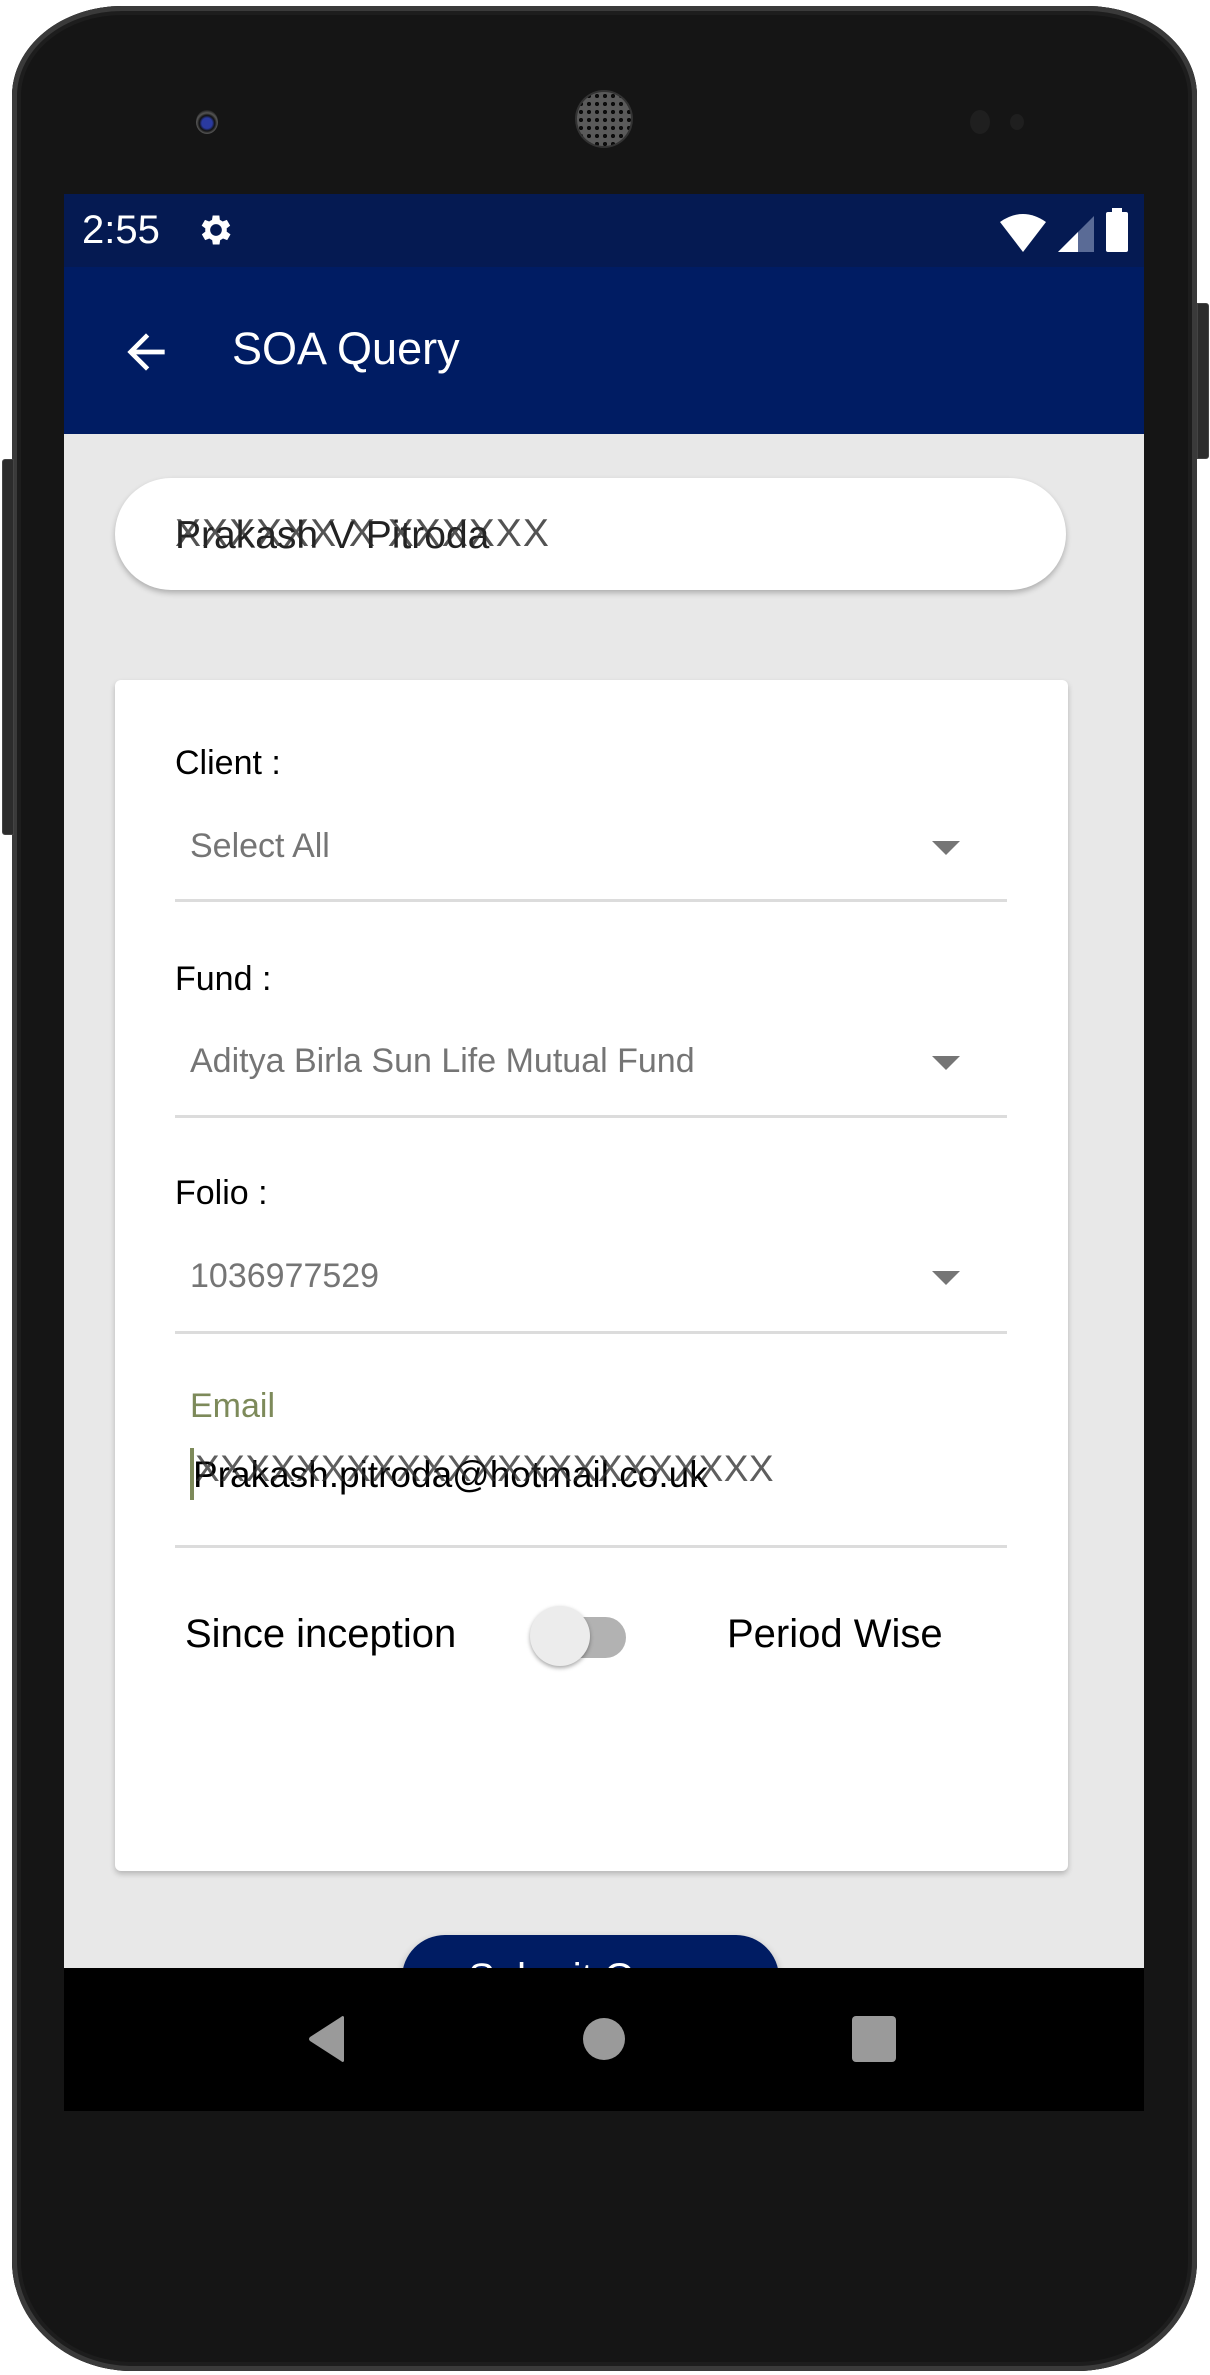  Describe the element at coordinates (260, 846) in the screenshot. I see `client-value: Select All` at that location.